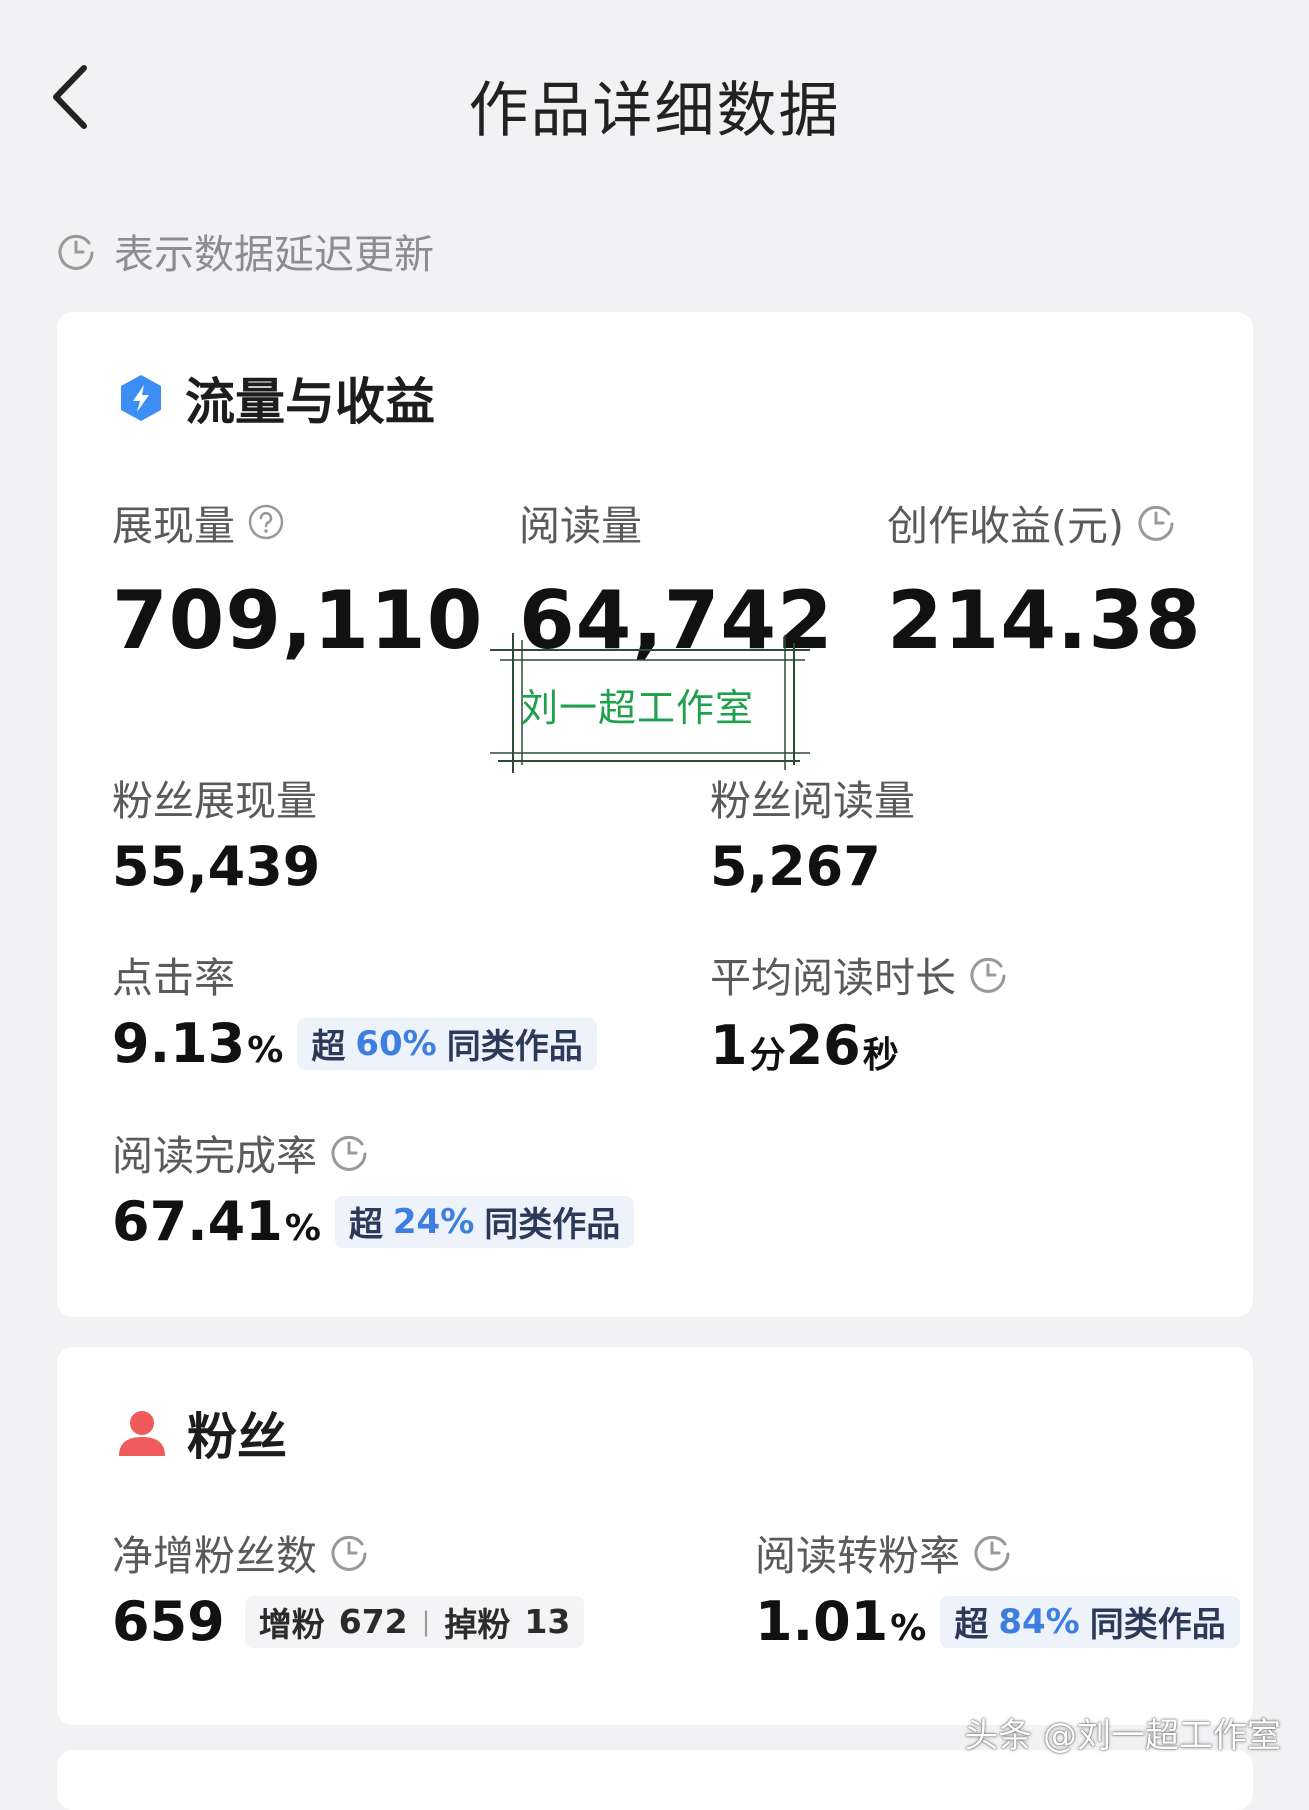 Image resolution: width=1309 pixels, height=1810 pixels. Describe the element at coordinates (654, 111) in the screenshot. I see `page-title: 作品详细数据` at that location.